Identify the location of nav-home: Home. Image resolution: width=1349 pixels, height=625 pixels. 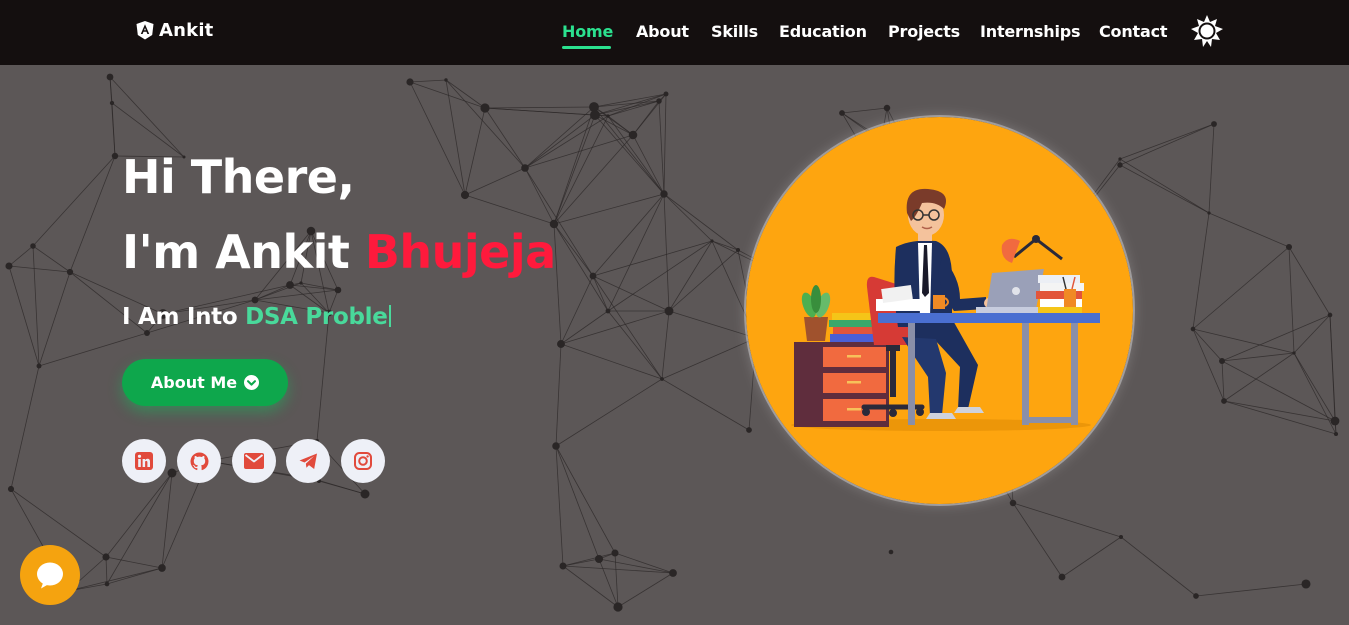
(587, 31).